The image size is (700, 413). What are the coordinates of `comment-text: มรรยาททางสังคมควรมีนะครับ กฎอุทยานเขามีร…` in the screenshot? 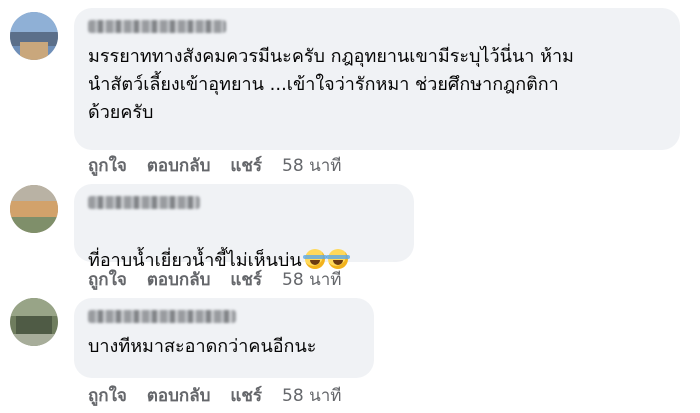 It's located at (331, 84).